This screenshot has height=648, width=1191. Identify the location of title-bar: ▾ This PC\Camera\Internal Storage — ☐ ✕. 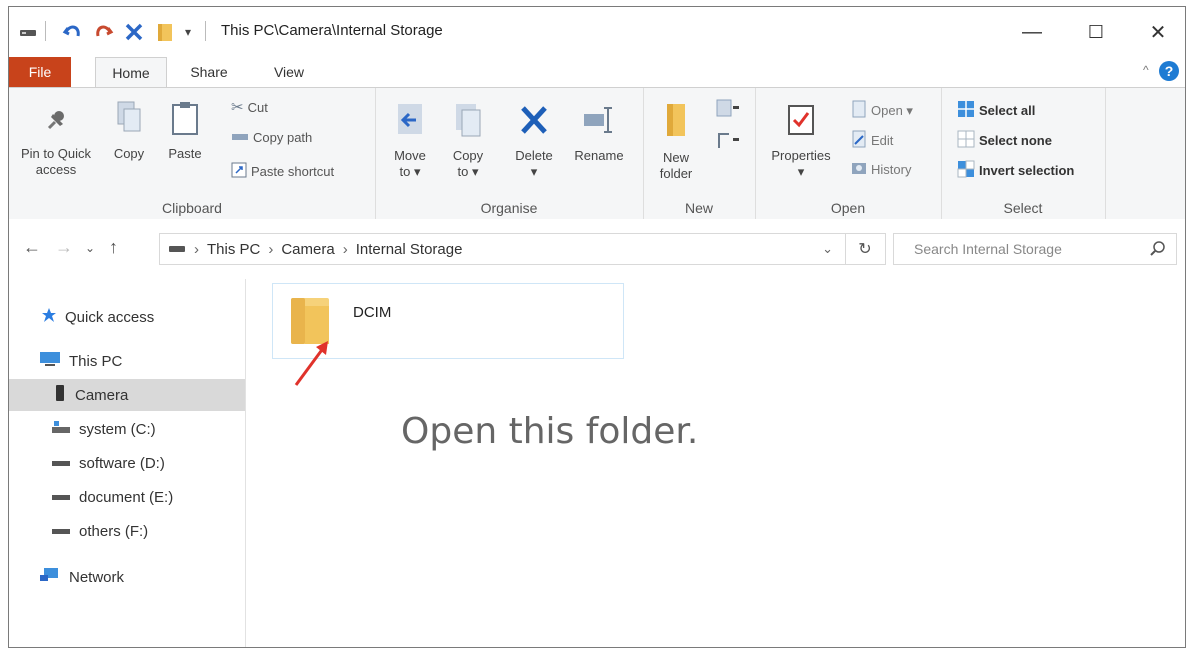
(597, 32).